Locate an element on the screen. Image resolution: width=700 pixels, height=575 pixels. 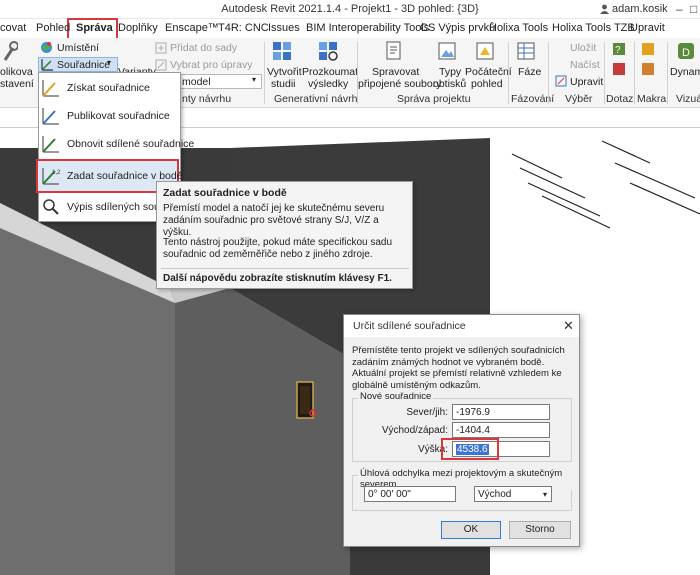
reset-coordinates-icon is located at coordinates (50, 144).